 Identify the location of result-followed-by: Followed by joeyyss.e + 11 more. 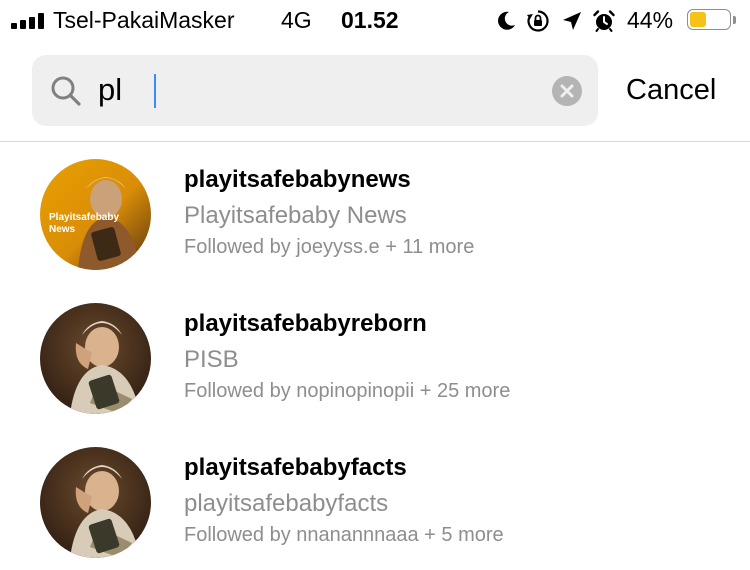
(329, 247).